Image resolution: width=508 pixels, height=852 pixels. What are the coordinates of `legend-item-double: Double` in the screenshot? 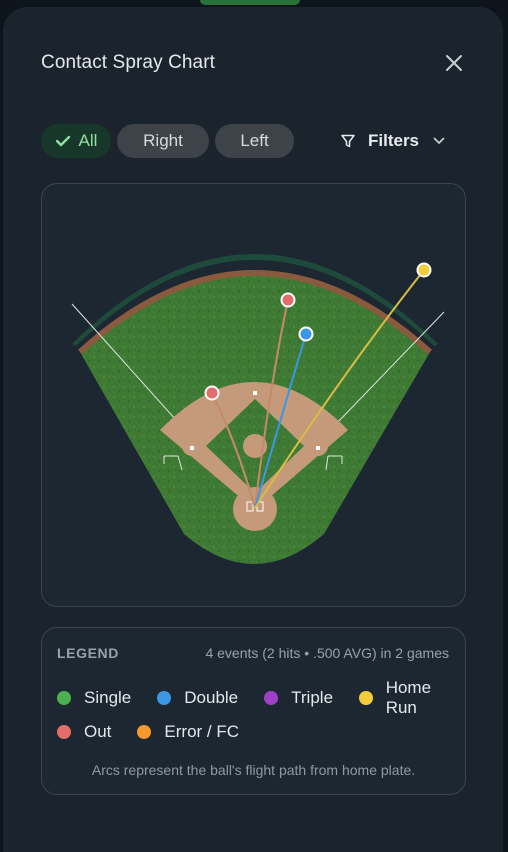 It's located at (197, 698).